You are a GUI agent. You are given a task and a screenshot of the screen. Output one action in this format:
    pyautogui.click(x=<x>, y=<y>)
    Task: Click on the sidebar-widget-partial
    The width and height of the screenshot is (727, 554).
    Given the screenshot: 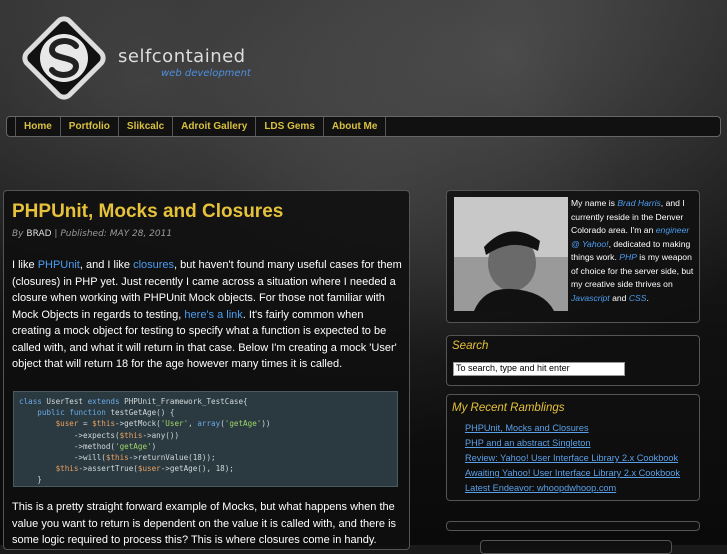 What is the action you would take?
    pyautogui.click(x=573, y=526)
    